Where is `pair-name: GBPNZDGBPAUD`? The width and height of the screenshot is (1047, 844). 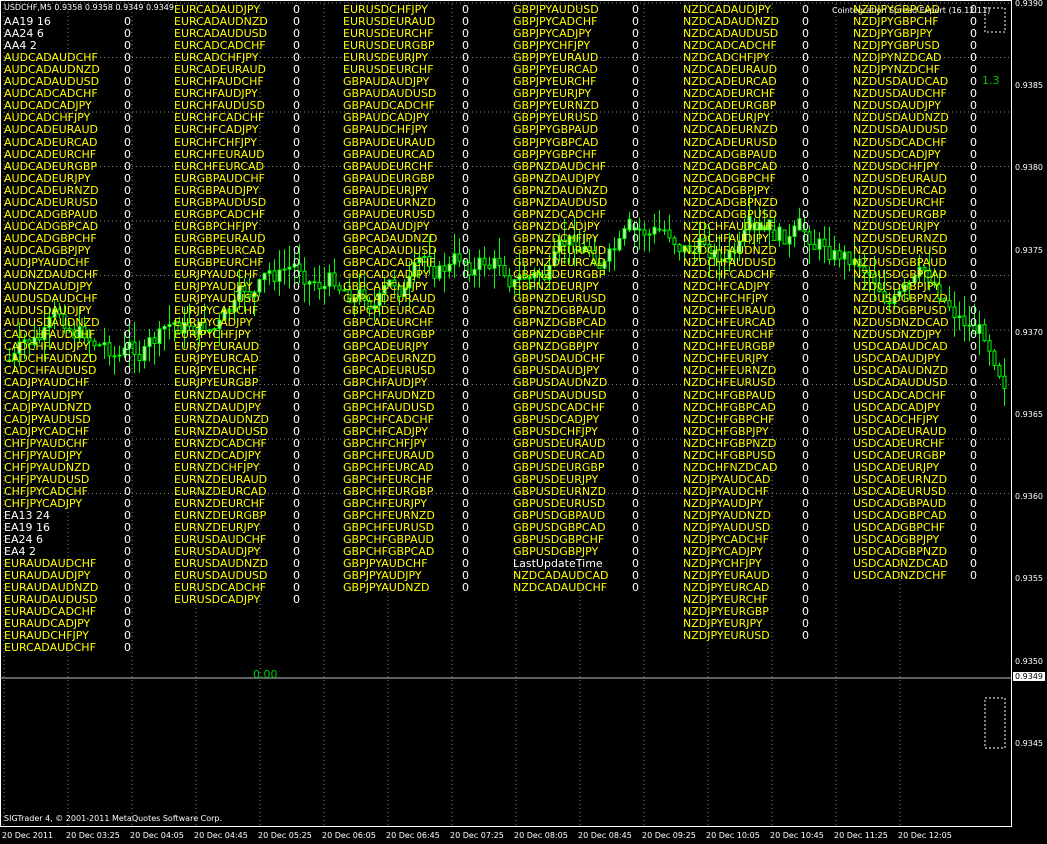 pair-name: GBPNZDGBPAUD is located at coordinates (559, 311).